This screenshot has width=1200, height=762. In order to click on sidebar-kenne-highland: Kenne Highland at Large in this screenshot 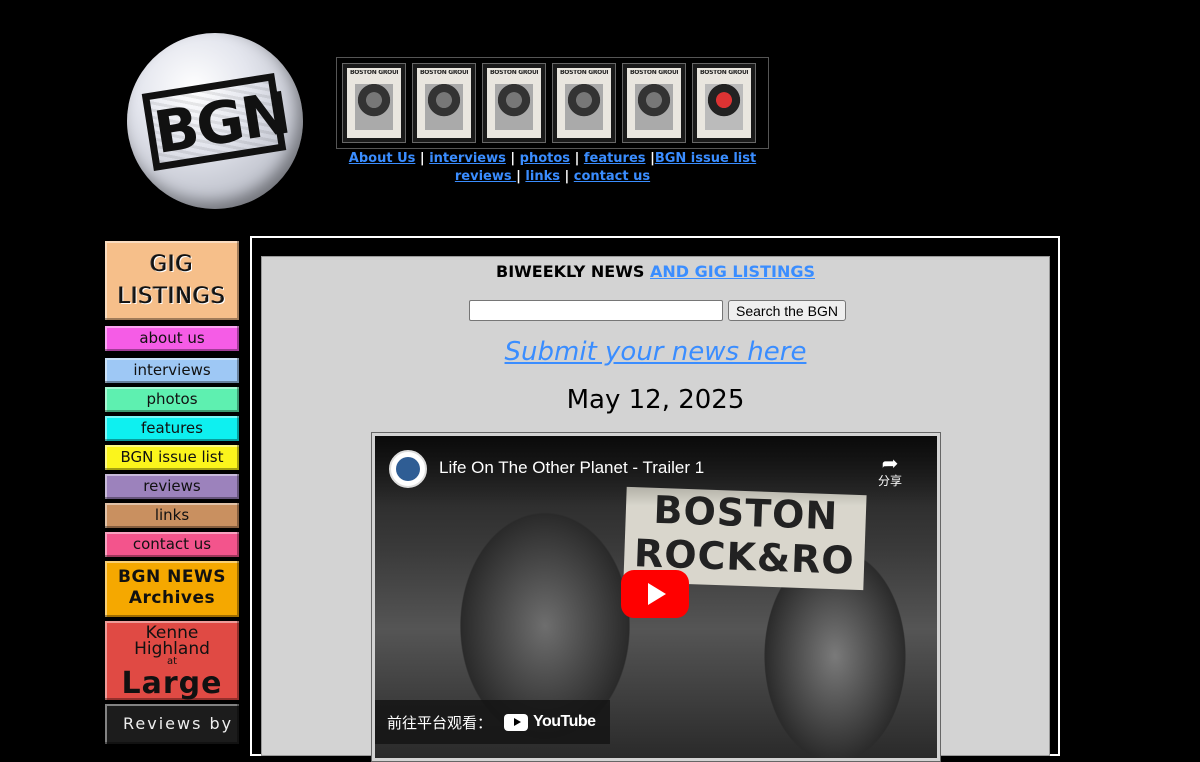, I will do `click(172, 660)`.